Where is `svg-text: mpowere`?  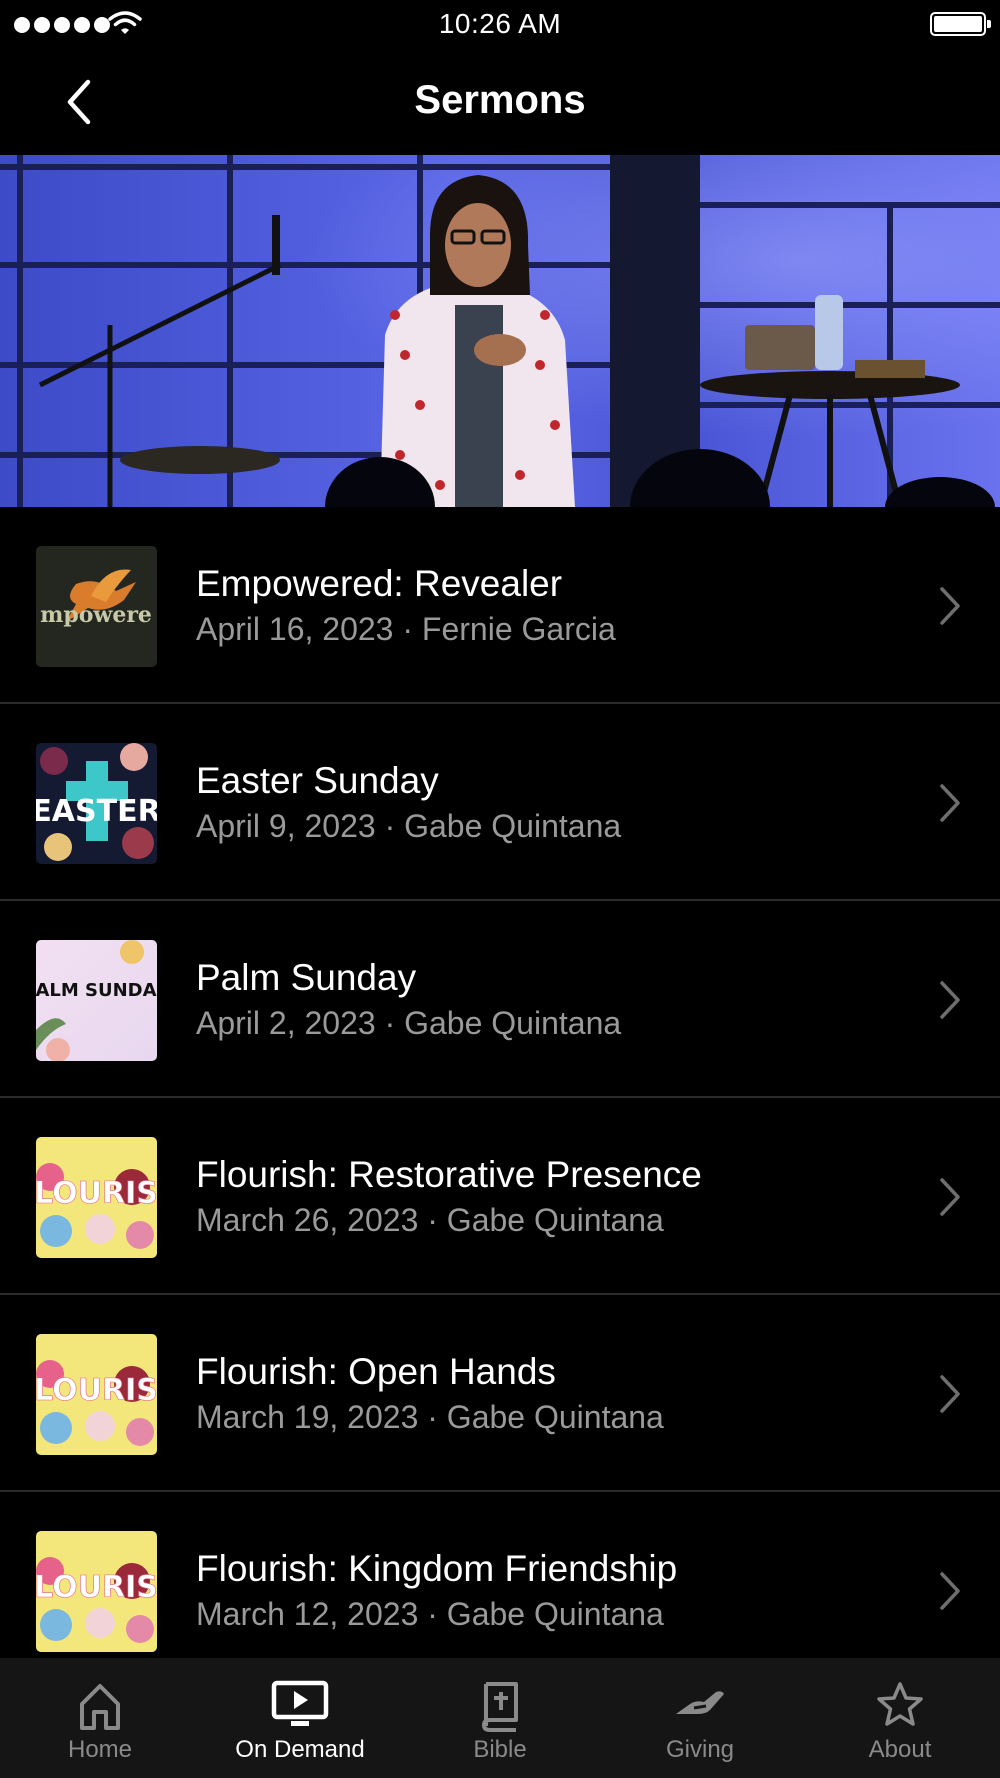 svg-text: mpowere is located at coordinates (96, 615).